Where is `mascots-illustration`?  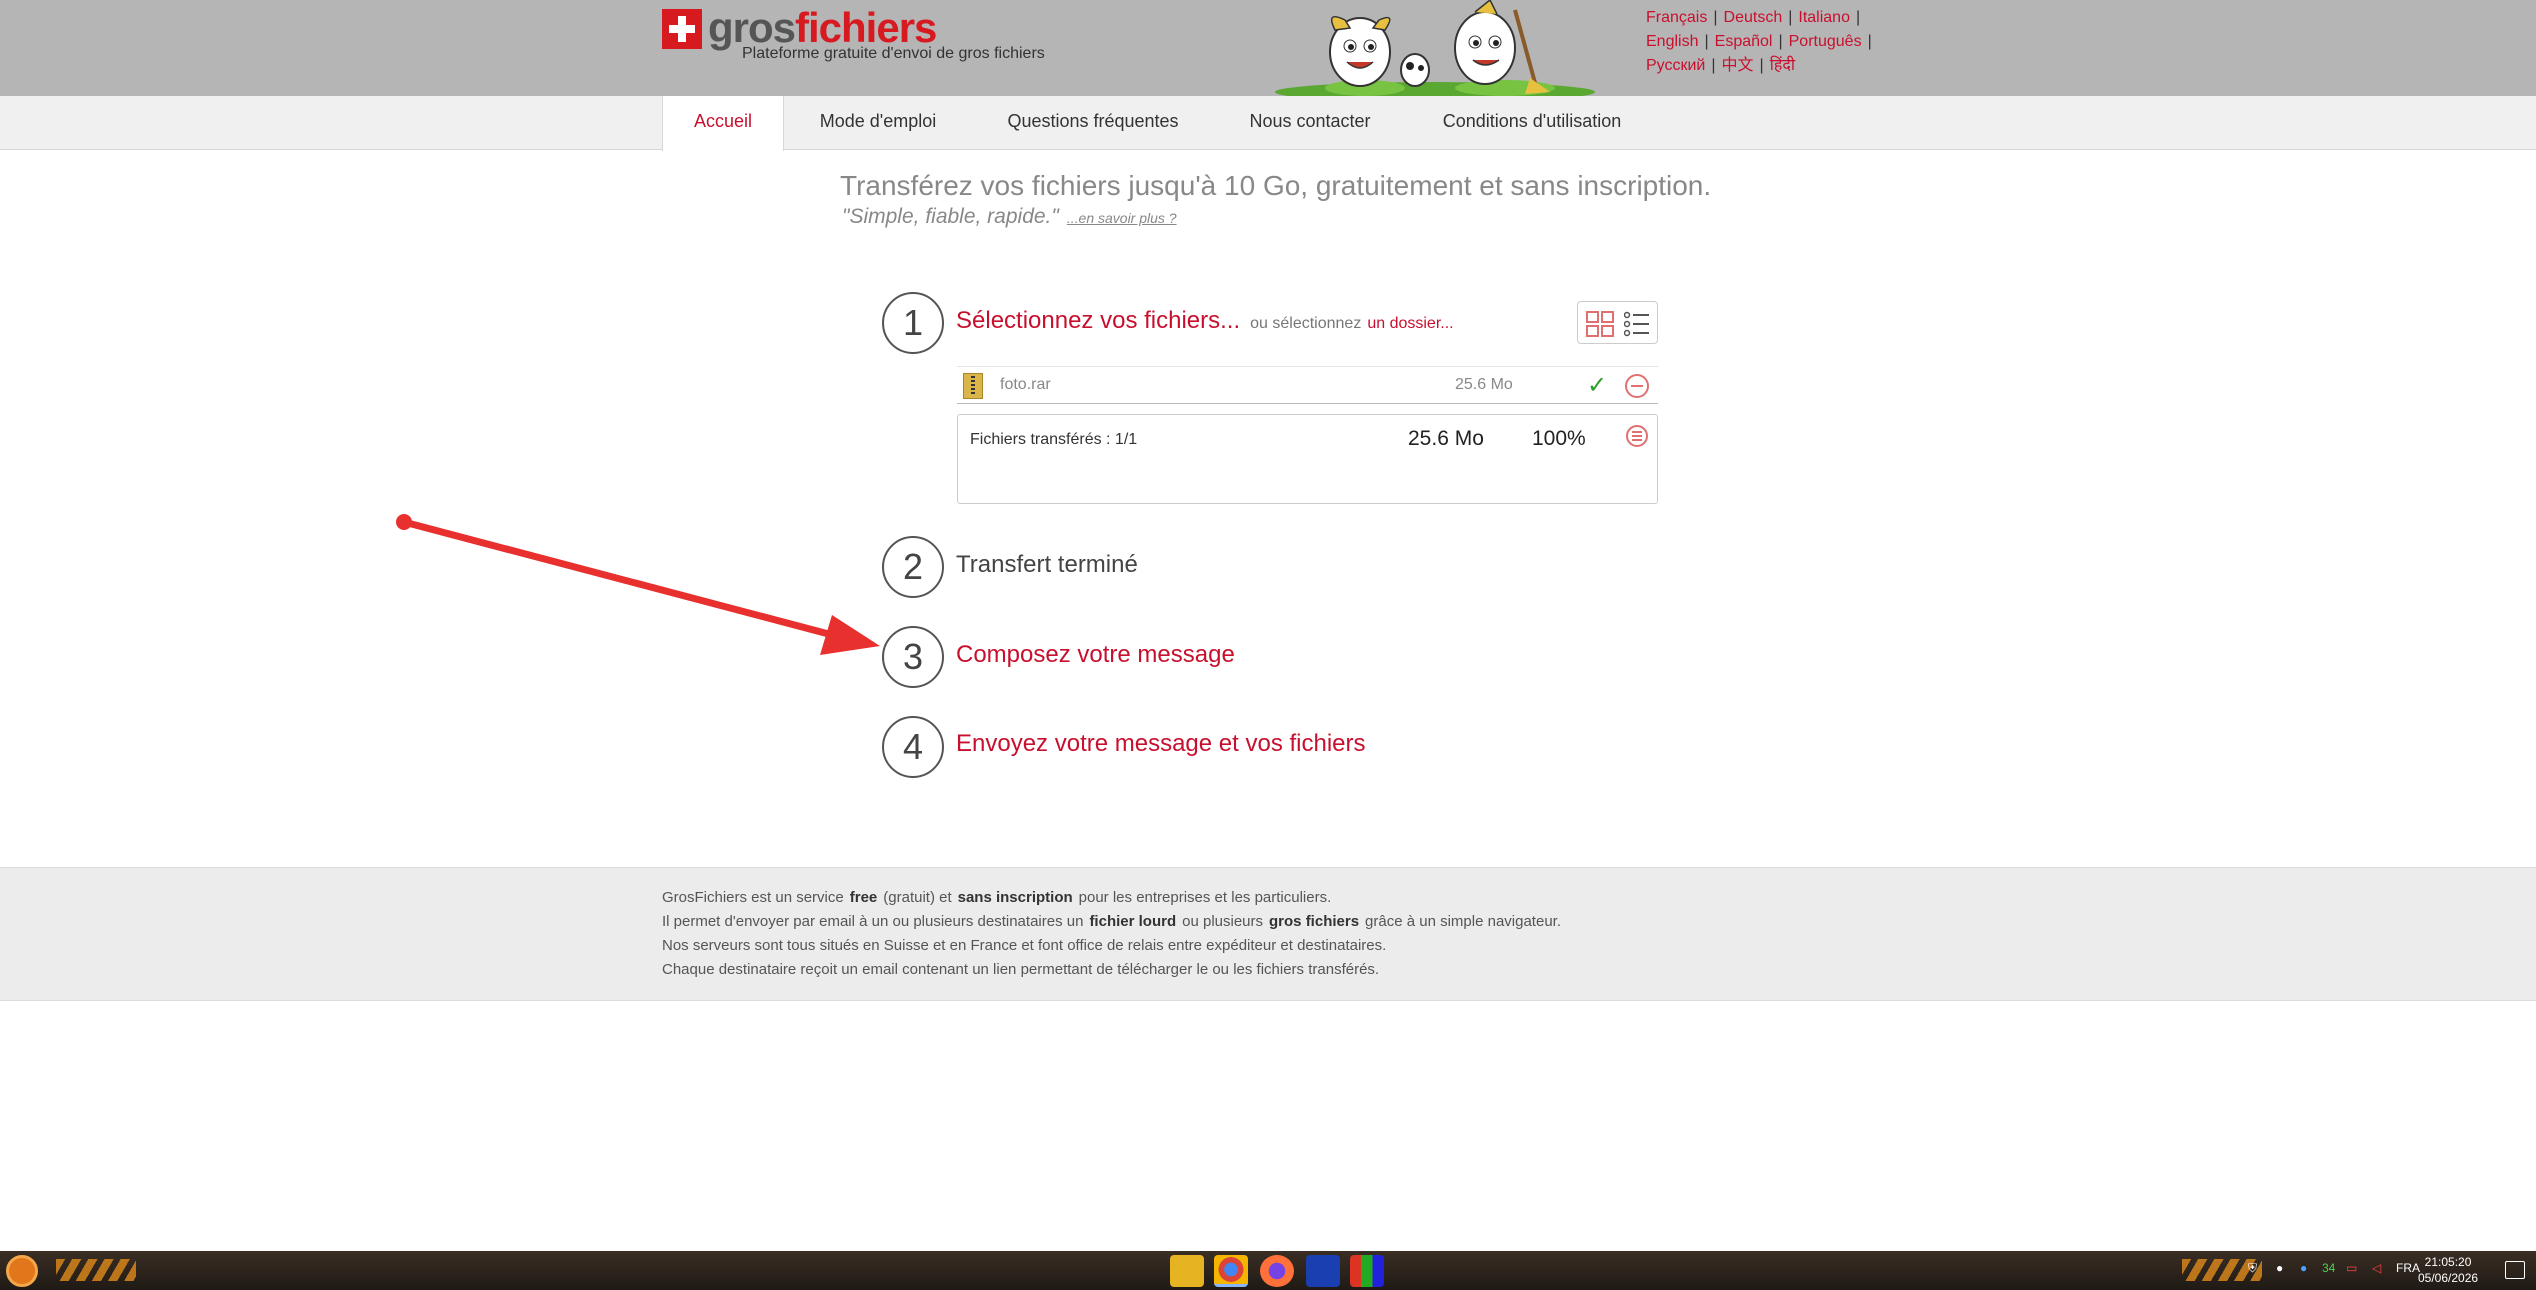
mascots-illustration is located at coordinates (1435, 48).